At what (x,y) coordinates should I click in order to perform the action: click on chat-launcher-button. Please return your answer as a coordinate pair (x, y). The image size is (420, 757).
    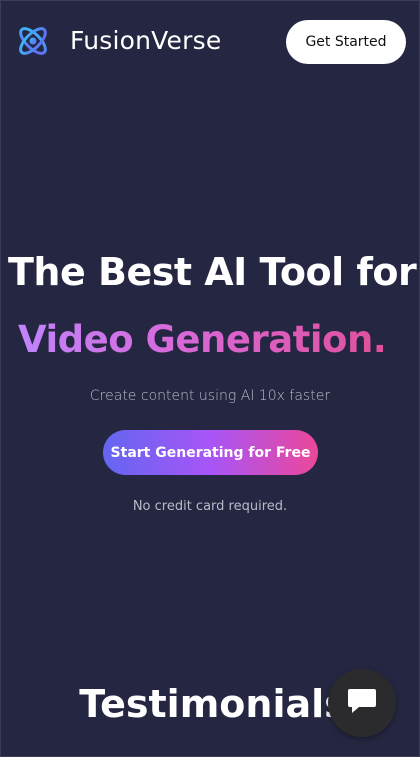
    Looking at the image, I should click on (362, 703).